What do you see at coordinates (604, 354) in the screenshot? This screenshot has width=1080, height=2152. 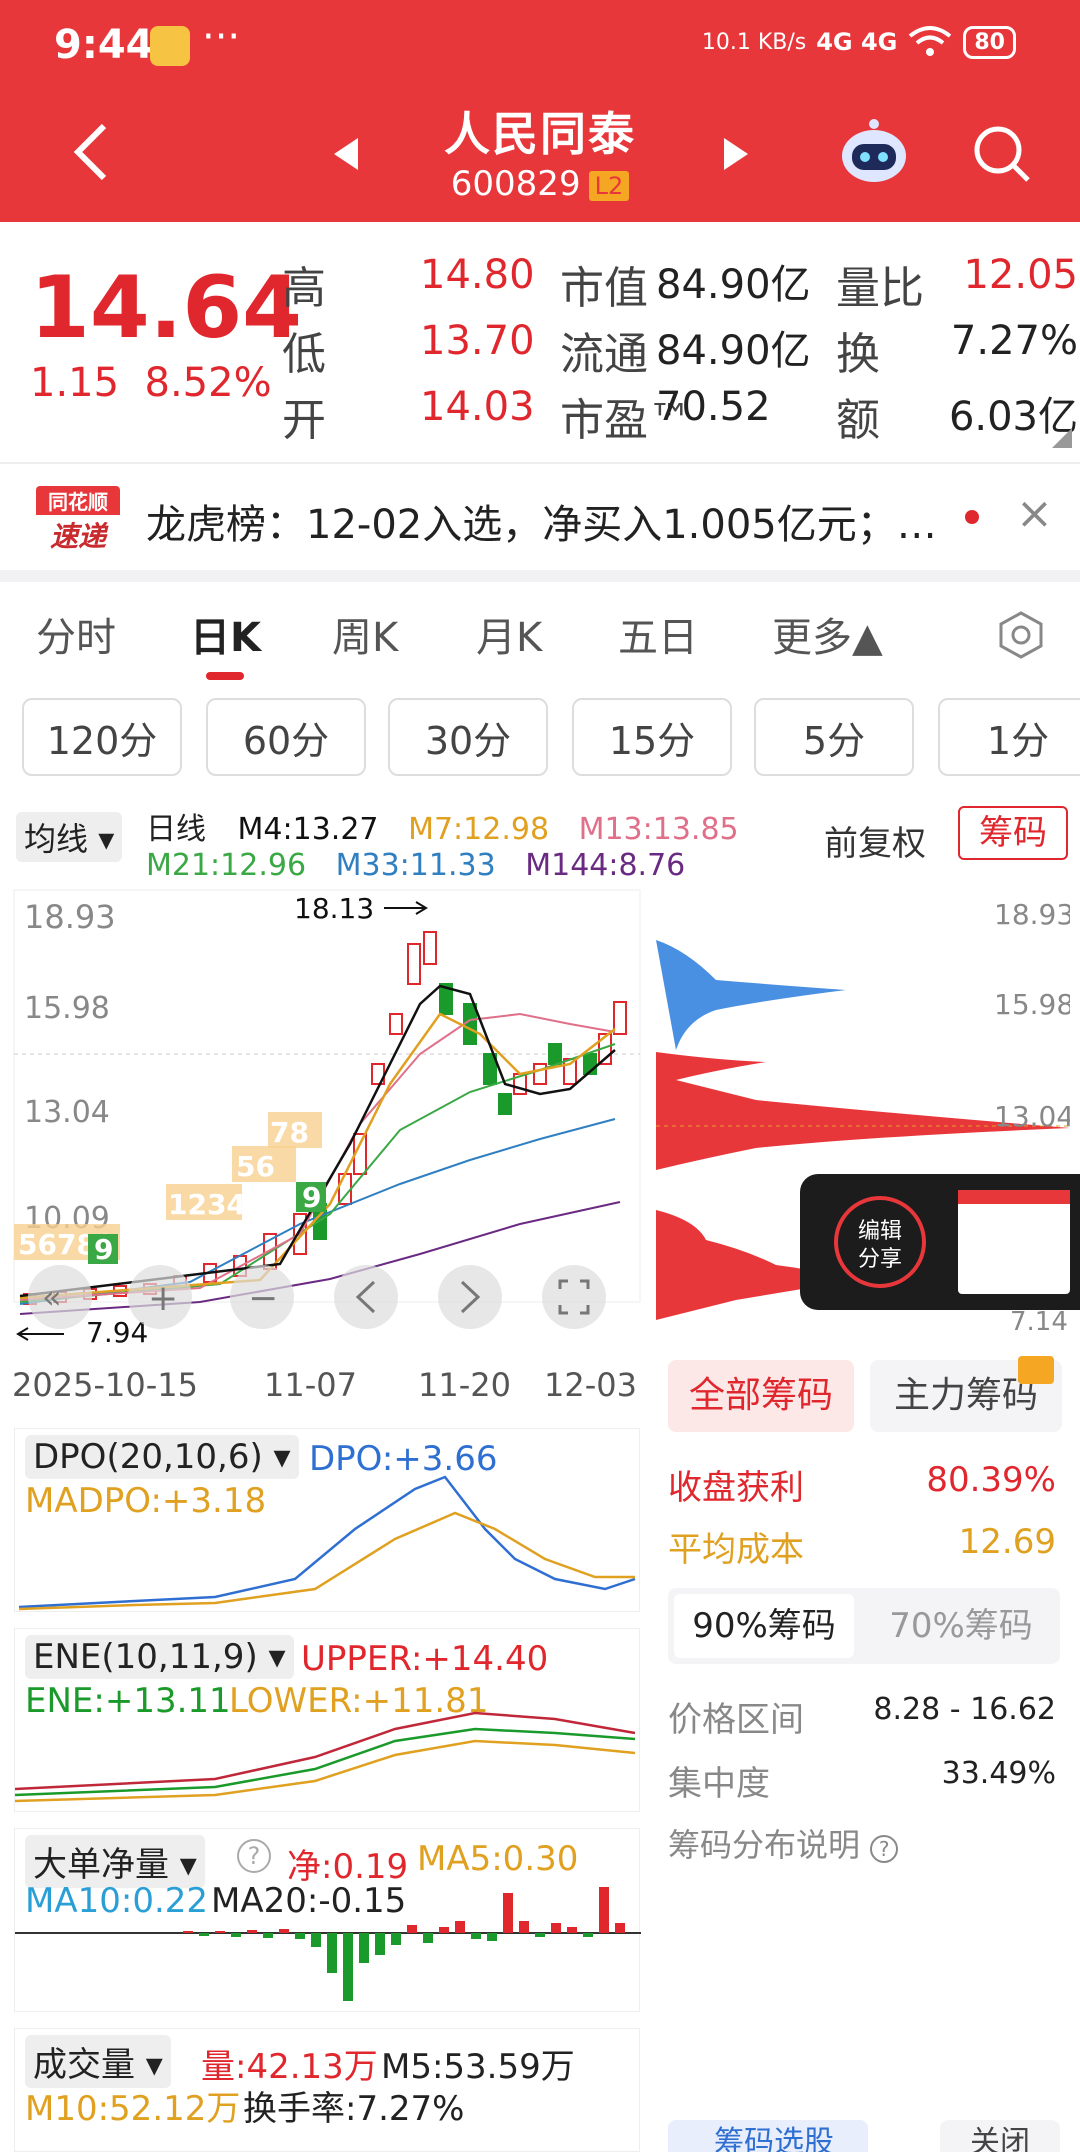 I see `quote-label-b: 流通` at bounding box center [604, 354].